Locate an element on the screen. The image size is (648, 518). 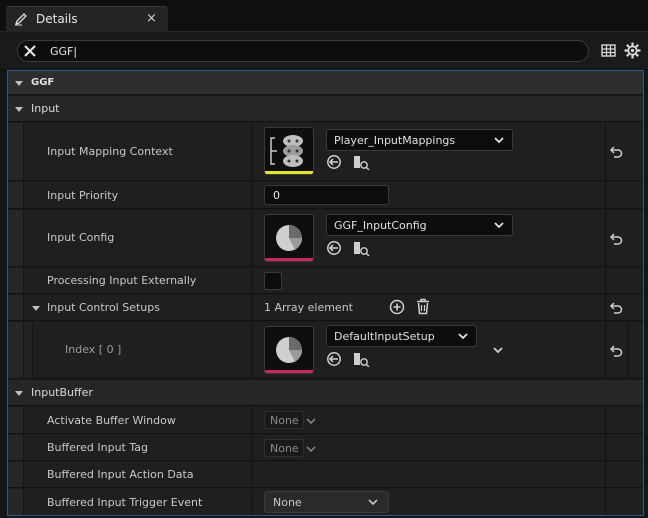
asset-picker-combo: Player_InputMappings is located at coordinates (419, 140).